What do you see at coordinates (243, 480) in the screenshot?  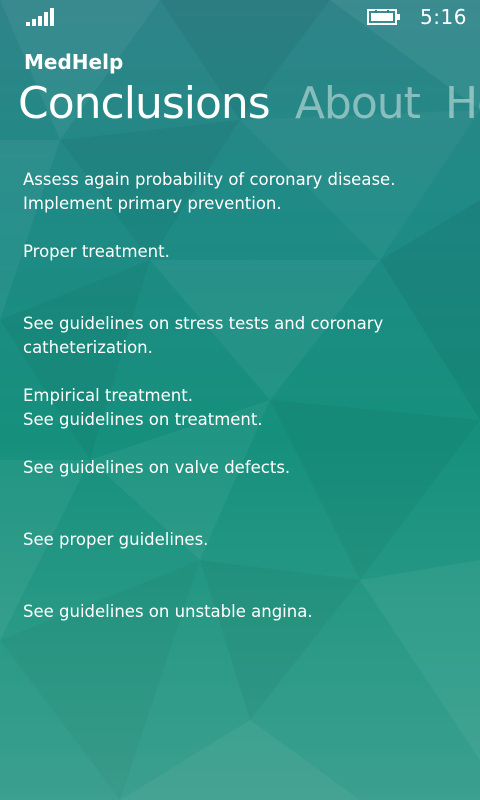 I see `conclusion-item: See guidelines on valve defects.` at bounding box center [243, 480].